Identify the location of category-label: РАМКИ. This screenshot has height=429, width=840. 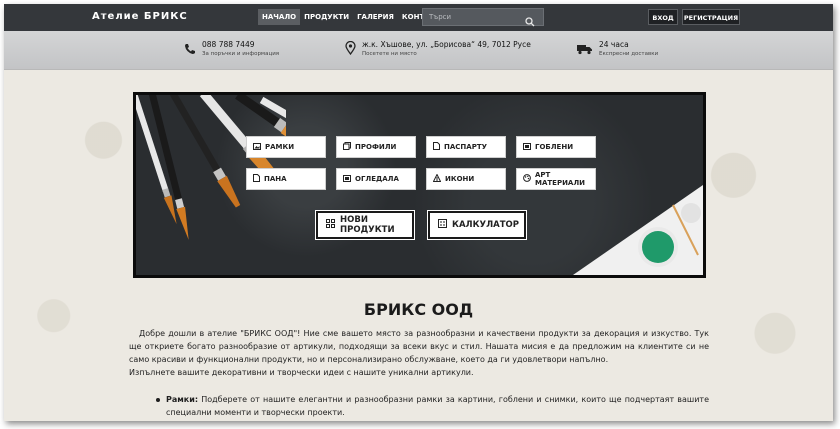
(280, 147).